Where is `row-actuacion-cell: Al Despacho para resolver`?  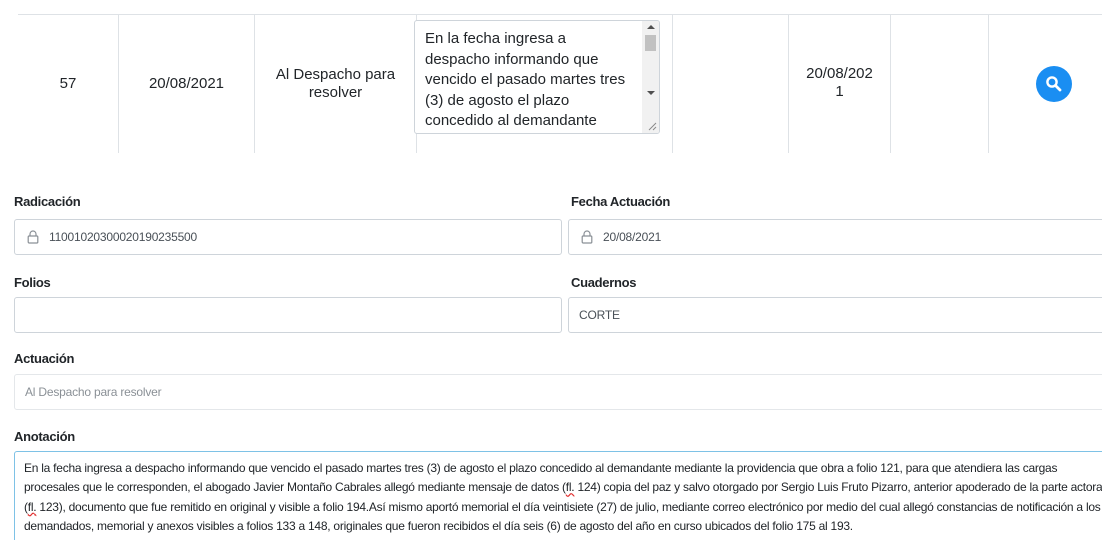
row-actuacion-cell: Al Despacho para resolver is located at coordinates (335, 84).